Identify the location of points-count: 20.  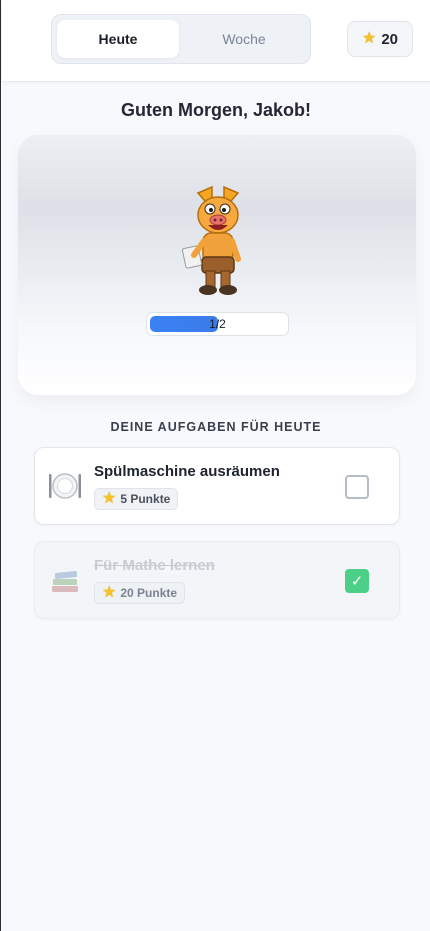
(390, 39).